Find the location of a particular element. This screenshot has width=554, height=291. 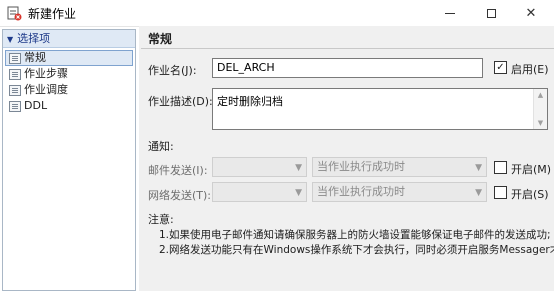

job-description-textarea: 定时删除归档 ▲ ▼ is located at coordinates (380, 109).